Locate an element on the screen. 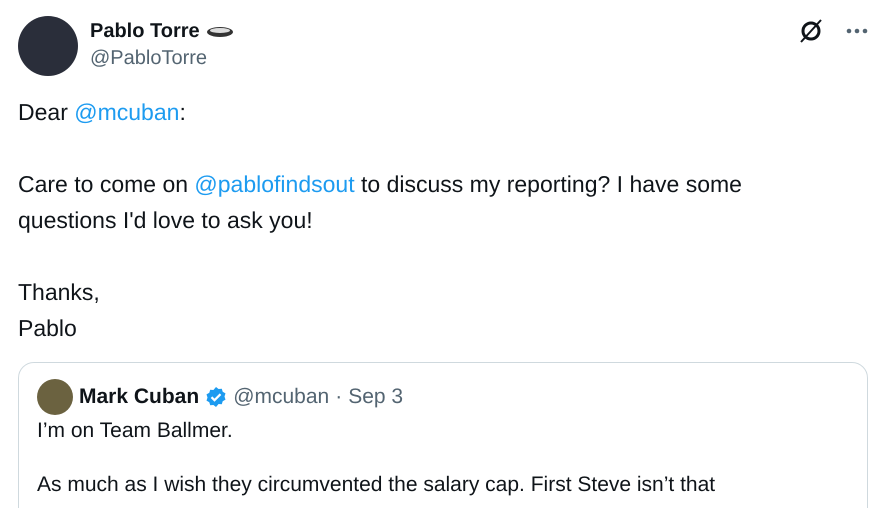  quoted-author-handle: @mcuban is located at coordinates (281, 397).